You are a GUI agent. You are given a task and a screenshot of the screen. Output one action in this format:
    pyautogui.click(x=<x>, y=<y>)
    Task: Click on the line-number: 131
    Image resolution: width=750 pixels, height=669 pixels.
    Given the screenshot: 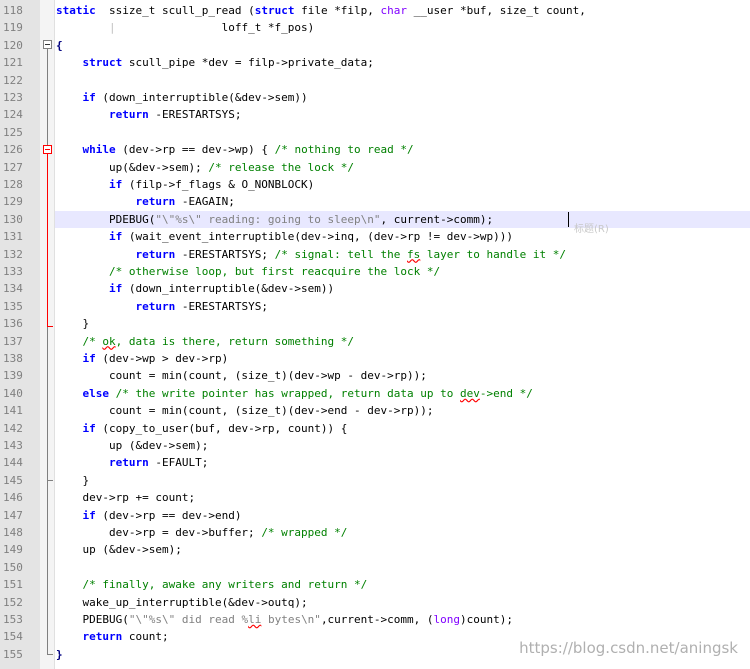 What is the action you would take?
    pyautogui.click(x=13, y=237)
    